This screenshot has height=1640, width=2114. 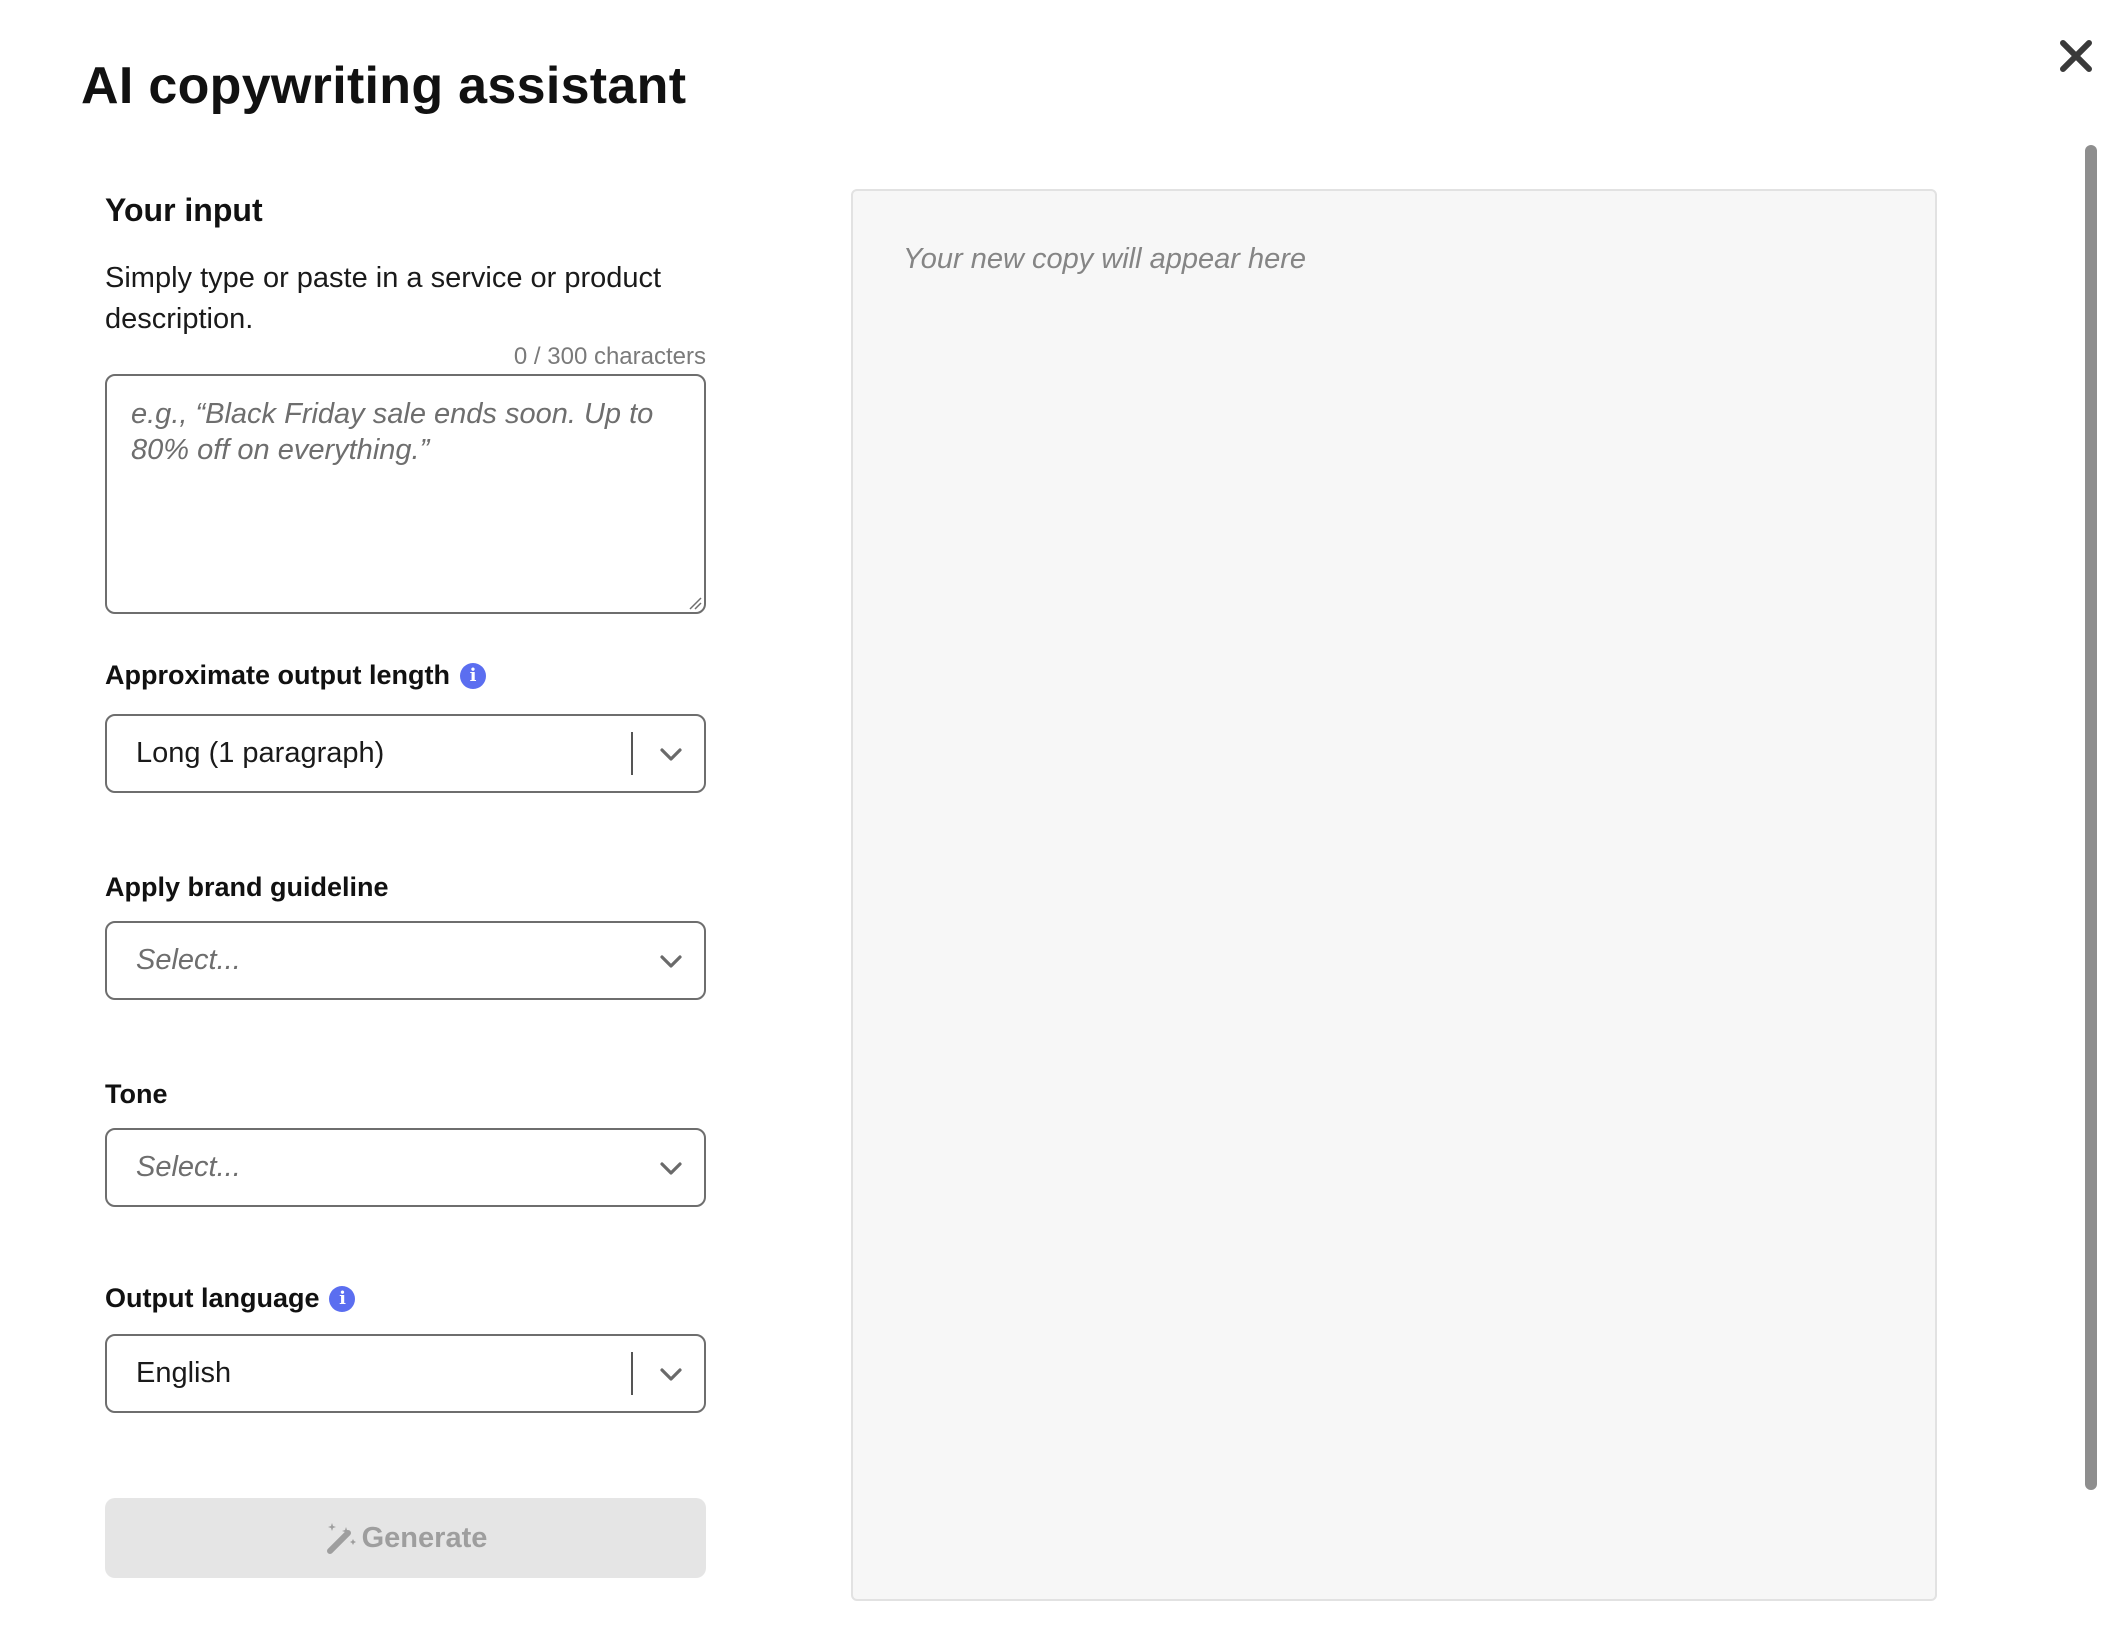 What do you see at coordinates (2091, 817) in the screenshot?
I see `scrollbar` at bounding box center [2091, 817].